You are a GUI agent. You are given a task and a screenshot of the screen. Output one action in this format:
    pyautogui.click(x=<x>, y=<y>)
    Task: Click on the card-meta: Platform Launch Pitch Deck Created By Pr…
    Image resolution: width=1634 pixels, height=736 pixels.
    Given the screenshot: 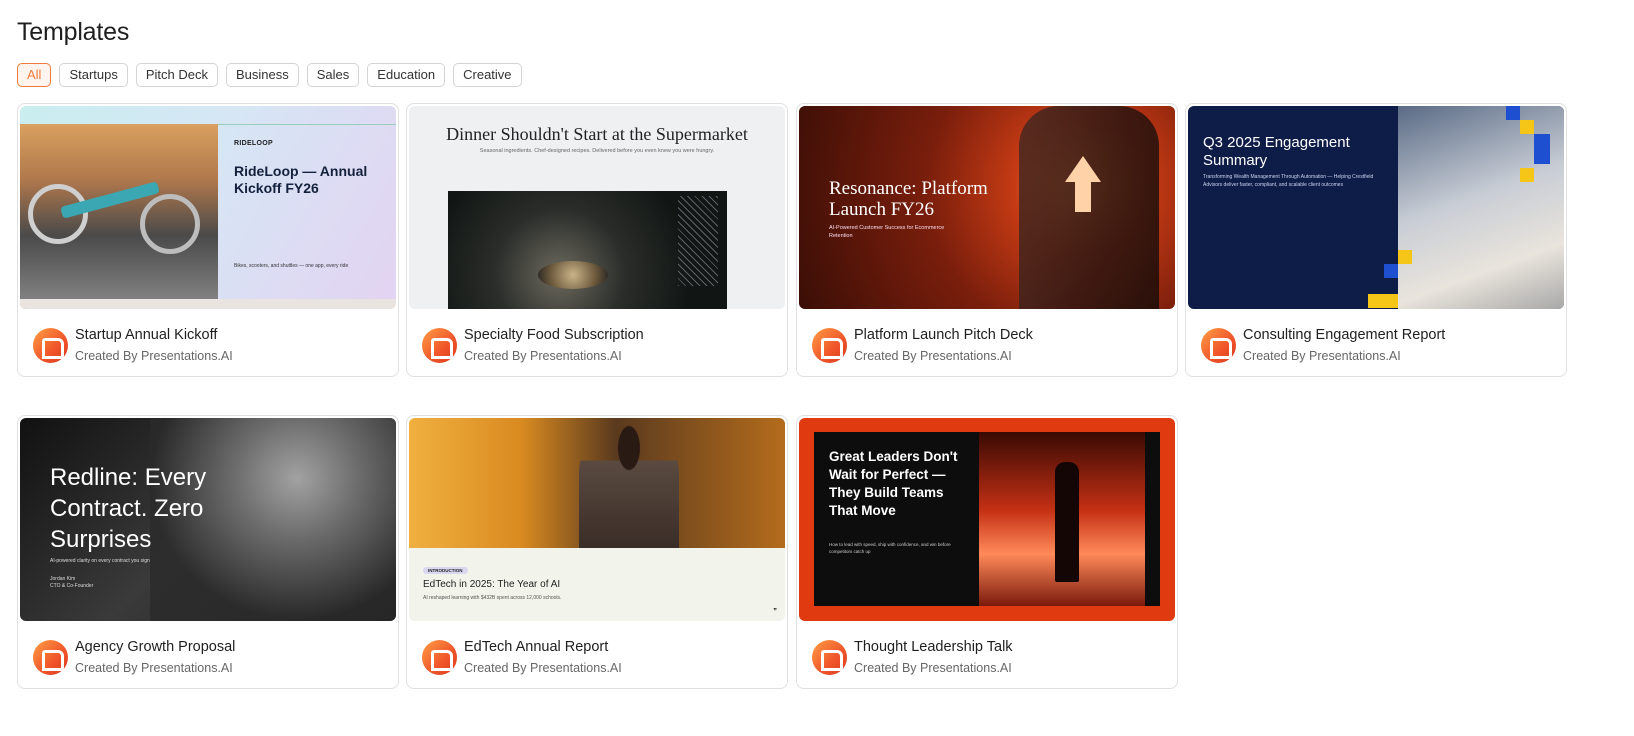 What is the action you would take?
    pyautogui.click(x=922, y=345)
    